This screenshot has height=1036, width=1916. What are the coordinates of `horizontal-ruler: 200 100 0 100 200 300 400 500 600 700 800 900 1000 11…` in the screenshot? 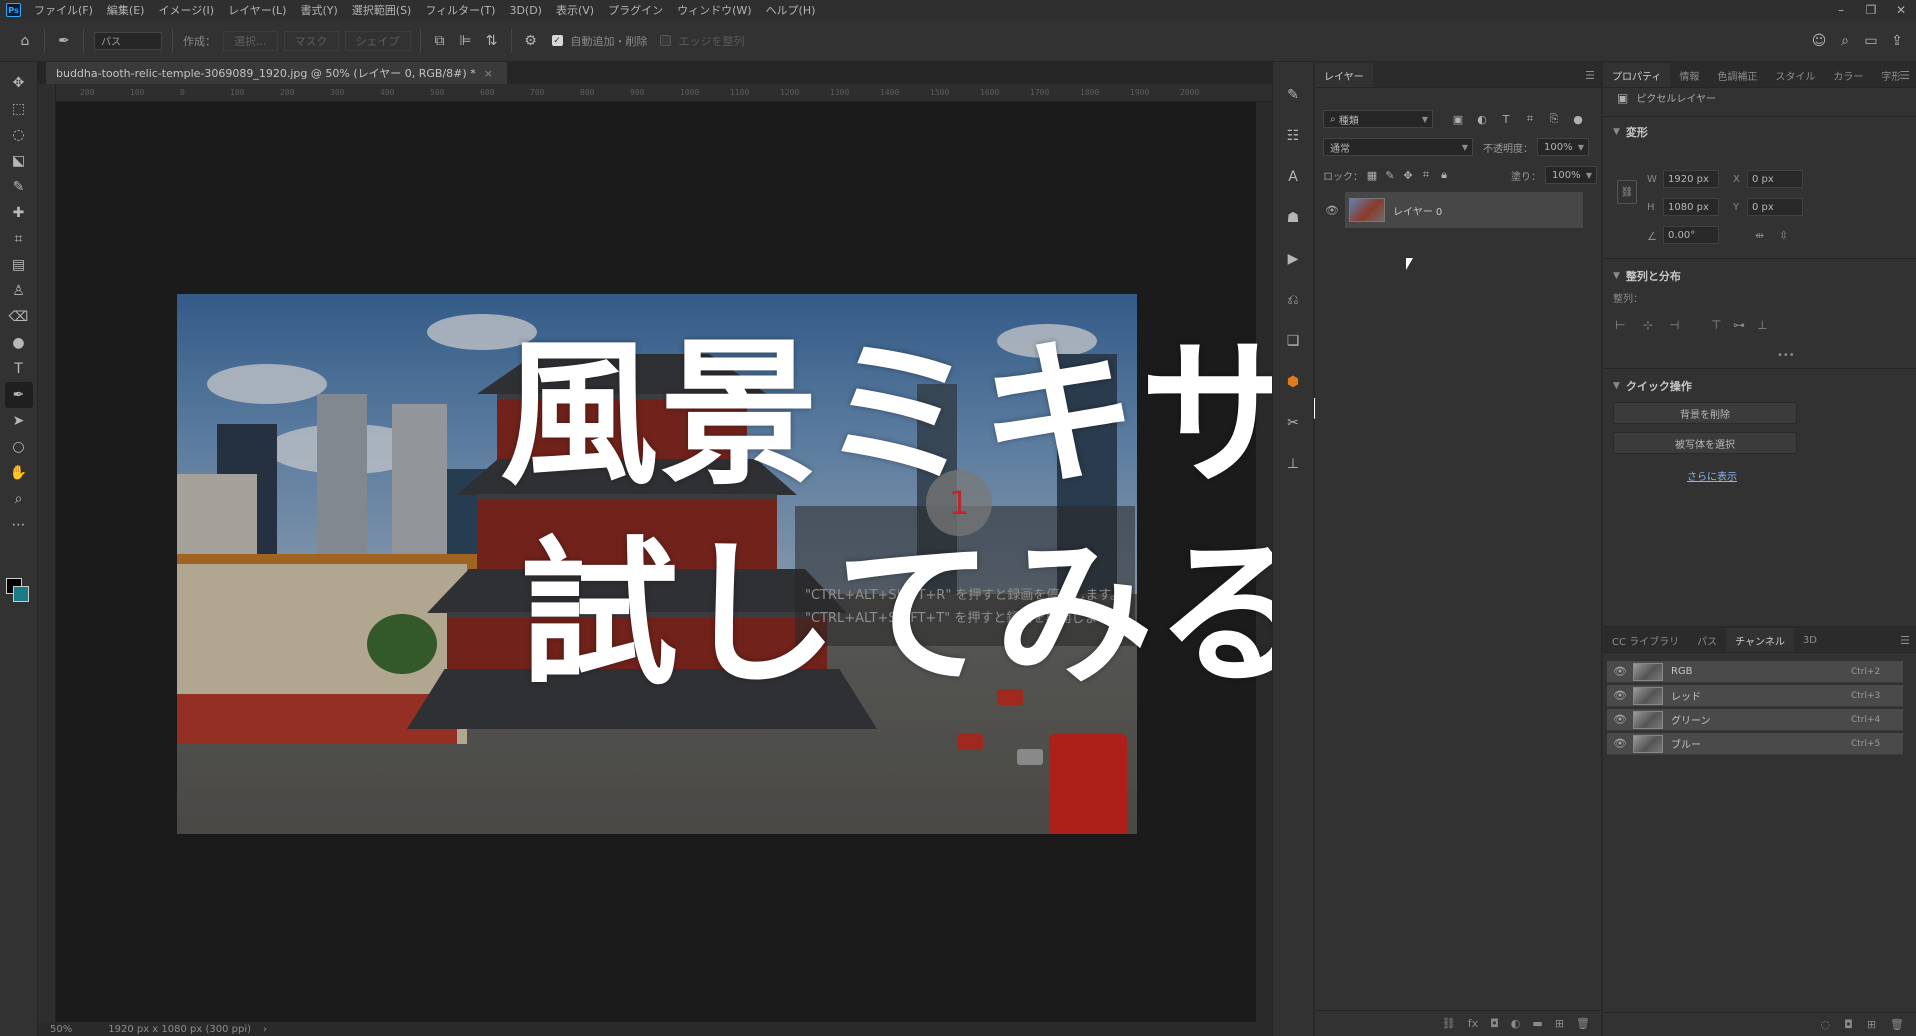 It's located at (664, 93).